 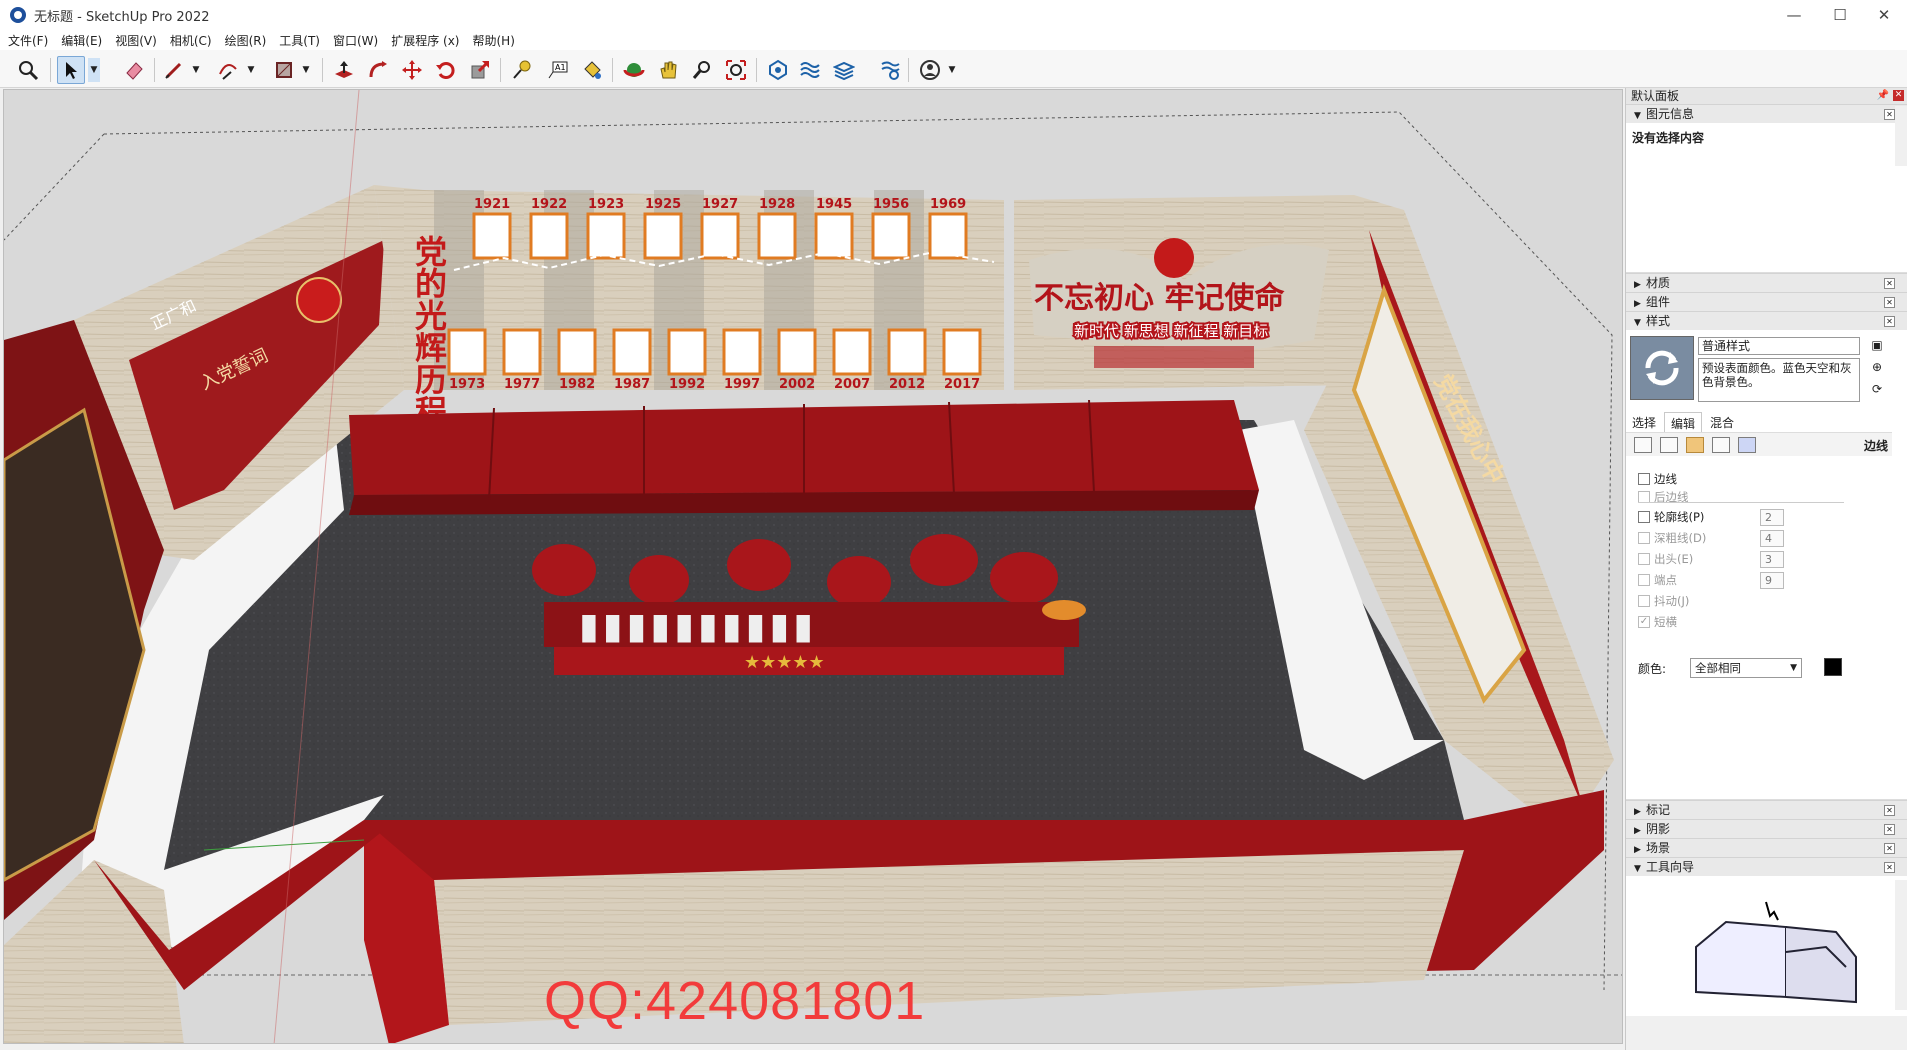 What do you see at coordinates (1884, 15) in the screenshot?
I see `close-button: ✕` at bounding box center [1884, 15].